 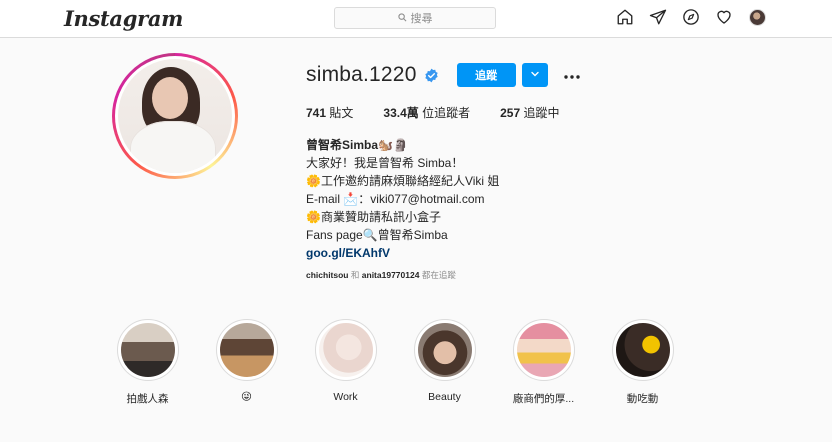 I want to click on explore-icon, so click(x=691, y=17).